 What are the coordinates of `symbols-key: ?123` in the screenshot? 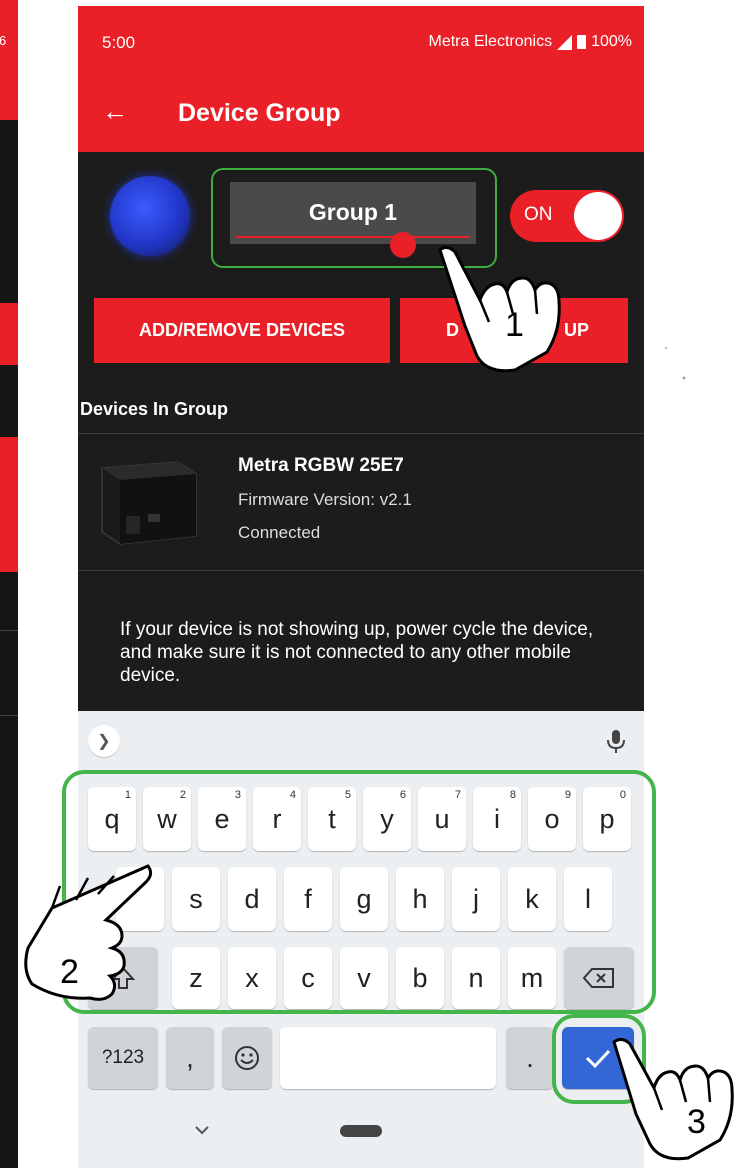 It's located at (123, 1058).